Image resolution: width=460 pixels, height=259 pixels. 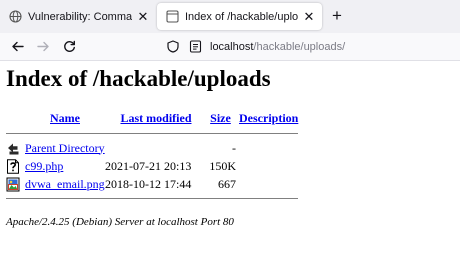 What do you see at coordinates (222, 165) in the screenshot?
I see `size-cell: 150K` at bounding box center [222, 165].